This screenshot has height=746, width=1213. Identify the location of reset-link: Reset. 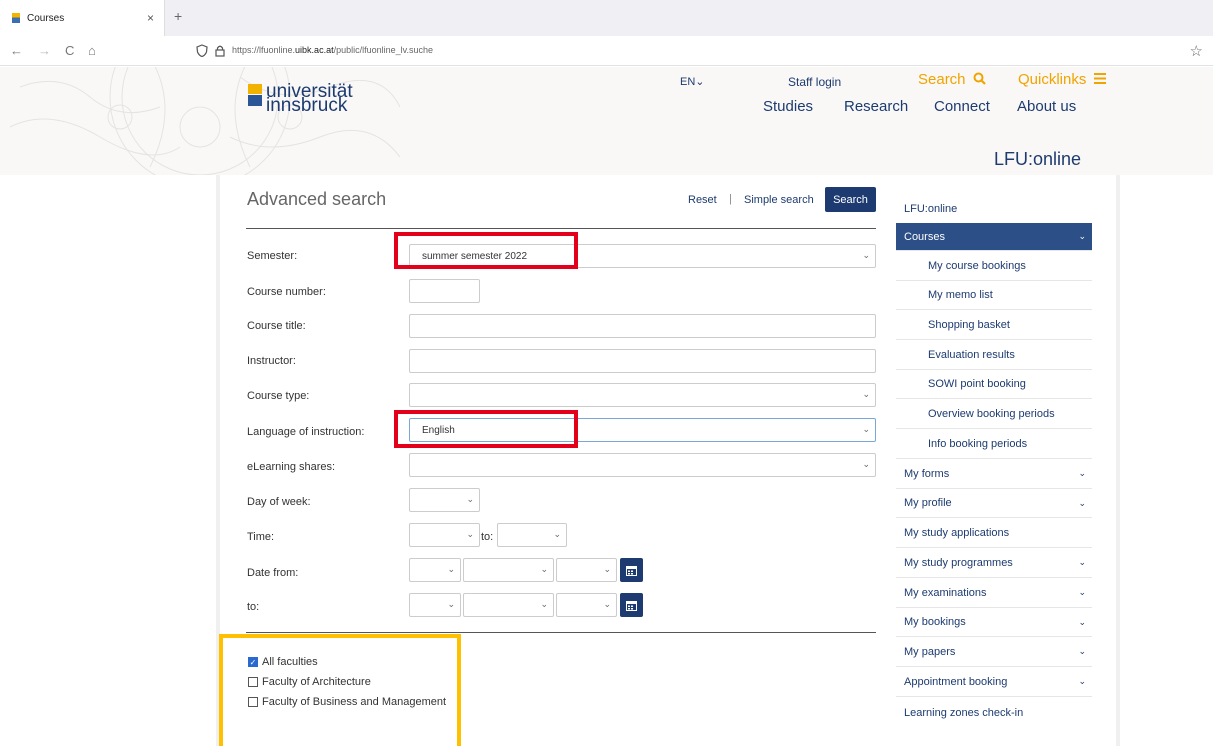
(702, 200).